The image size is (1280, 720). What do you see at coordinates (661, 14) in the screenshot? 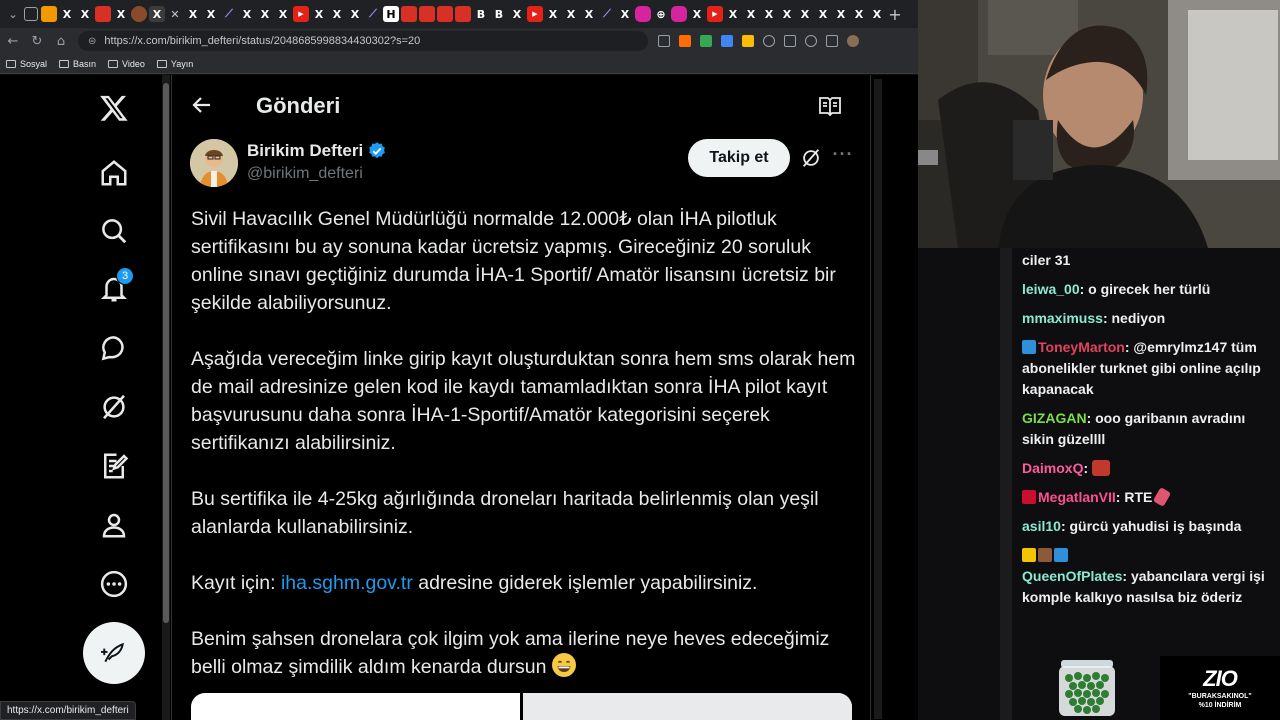
I see `tab-favicon: ⊕` at bounding box center [661, 14].